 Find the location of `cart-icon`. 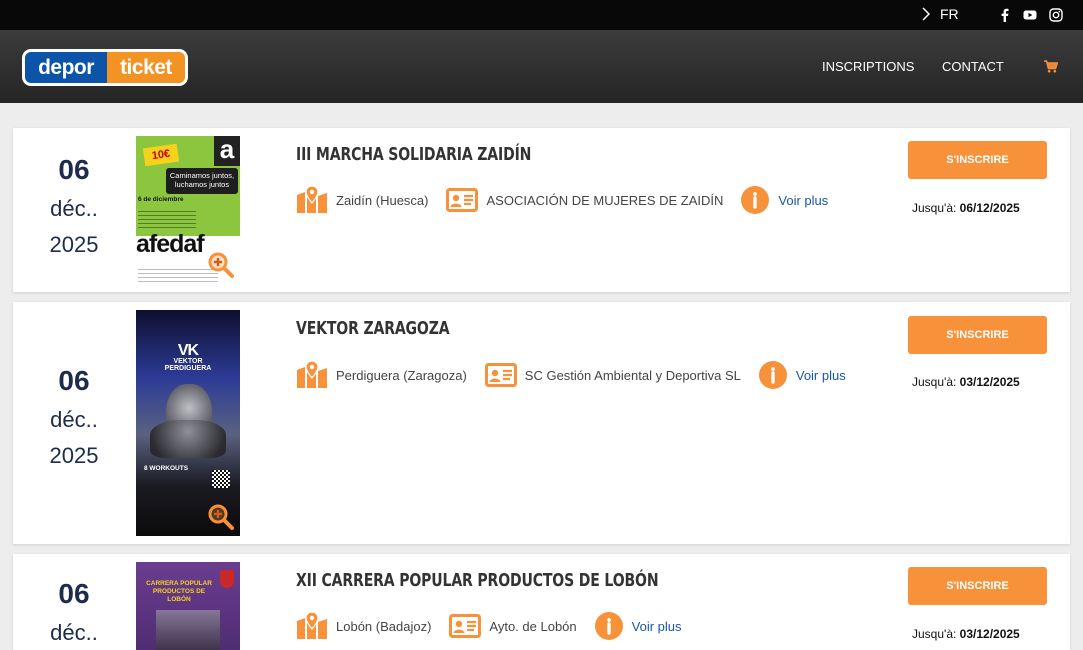

cart-icon is located at coordinates (1051, 66).